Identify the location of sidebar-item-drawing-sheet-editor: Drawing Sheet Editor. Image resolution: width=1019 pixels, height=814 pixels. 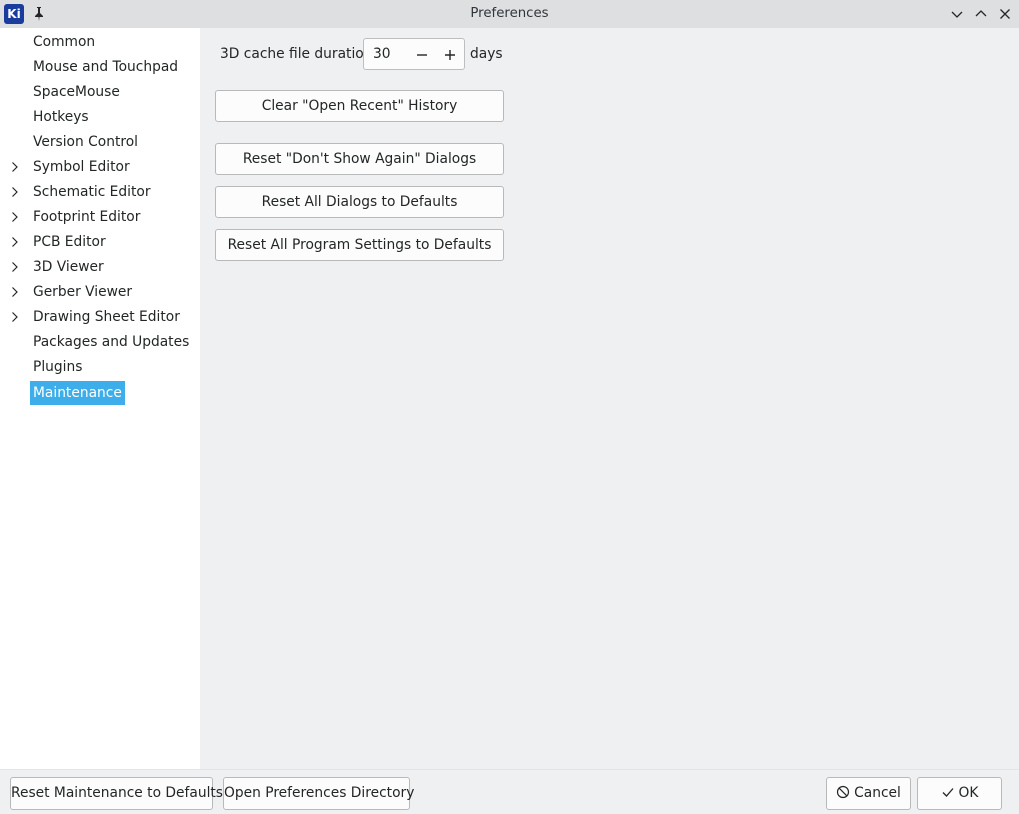
(100, 317).